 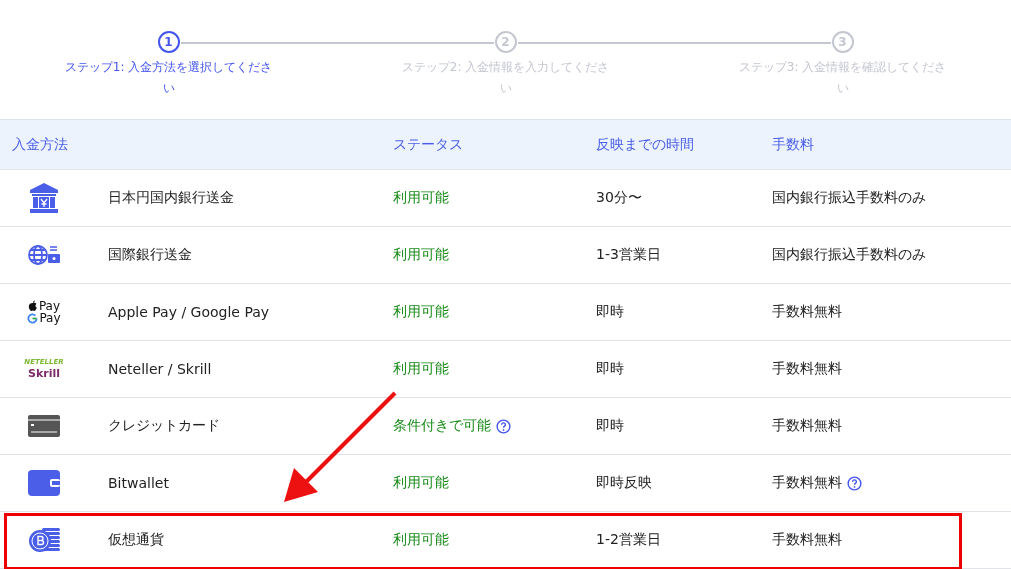 What do you see at coordinates (136, 540) in the screenshot?
I see `method-name: 仮想通貨` at bounding box center [136, 540].